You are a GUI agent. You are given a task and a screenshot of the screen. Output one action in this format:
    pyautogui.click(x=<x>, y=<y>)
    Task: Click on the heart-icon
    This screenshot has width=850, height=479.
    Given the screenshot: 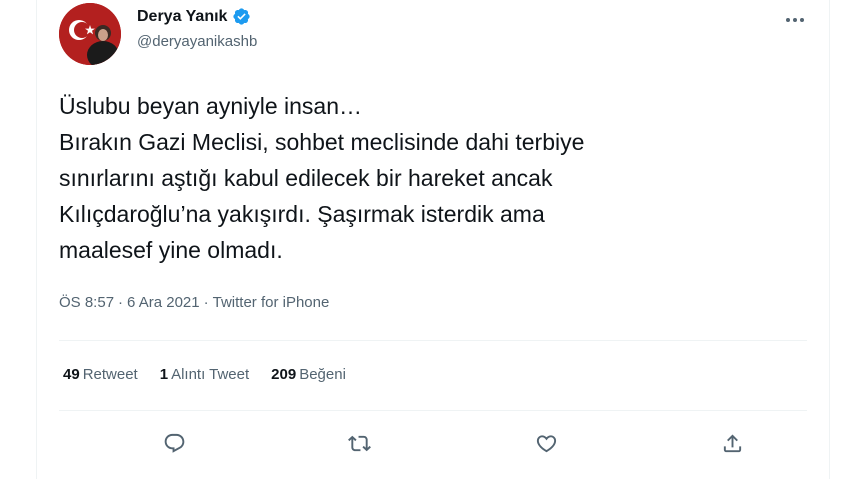 What is the action you would take?
    pyautogui.click(x=546, y=443)
    